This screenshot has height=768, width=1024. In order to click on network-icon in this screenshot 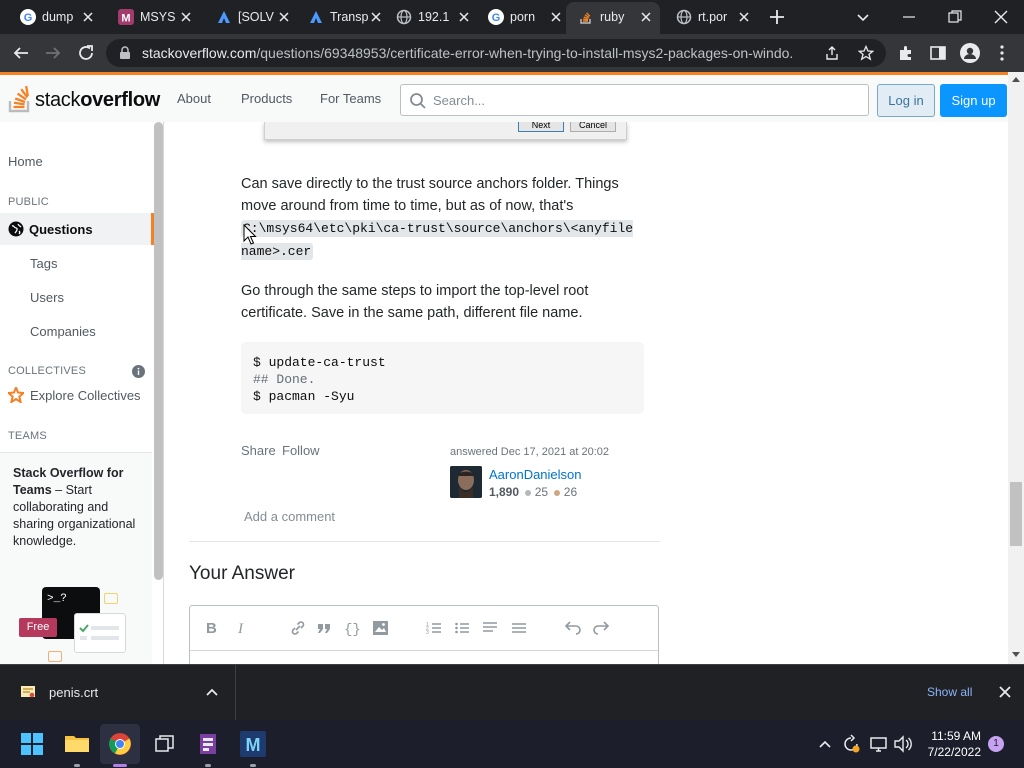, I will do `click(879, 744)`.